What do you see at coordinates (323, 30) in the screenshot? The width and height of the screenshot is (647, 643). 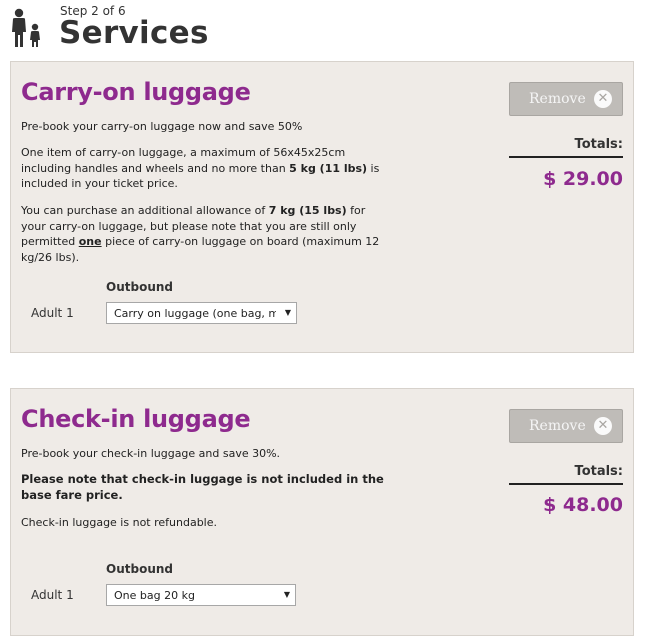 I see `page-header: Step 2 of 6 Services` at bounding box center [323, 30].